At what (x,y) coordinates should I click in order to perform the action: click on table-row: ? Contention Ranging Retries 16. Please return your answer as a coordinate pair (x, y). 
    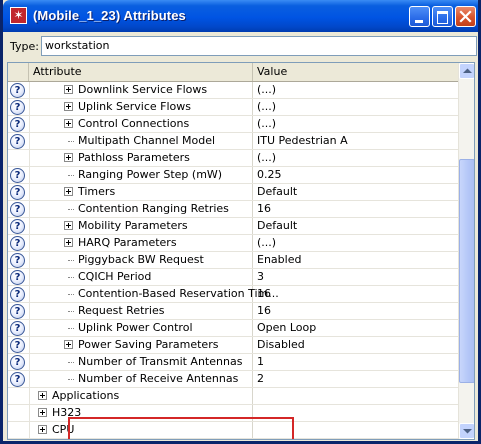
    Looking at the image, I should click on (233, 209).